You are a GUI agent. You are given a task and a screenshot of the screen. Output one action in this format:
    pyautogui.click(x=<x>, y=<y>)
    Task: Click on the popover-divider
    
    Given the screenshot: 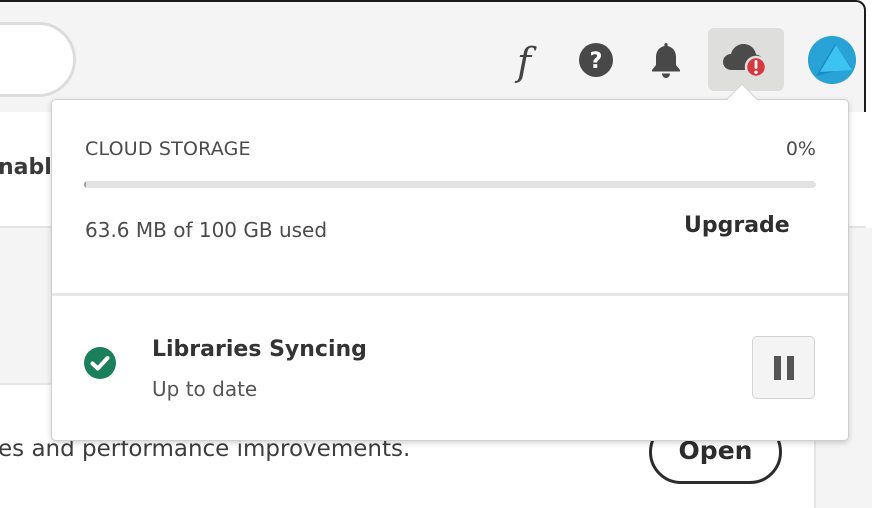 What is the action you would take?
    pyautogui.click(x=450, y=294)
    